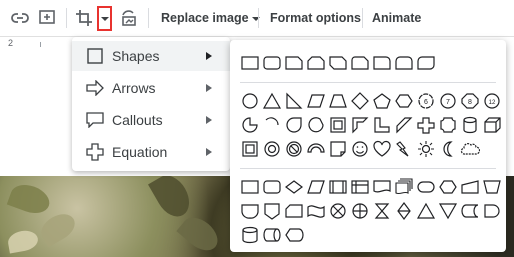 The height and width of the screenshot is (257, 514). Describe the element at coordinates (95, 88) in the screenshot. I see `arrow-right-icon` at that location.